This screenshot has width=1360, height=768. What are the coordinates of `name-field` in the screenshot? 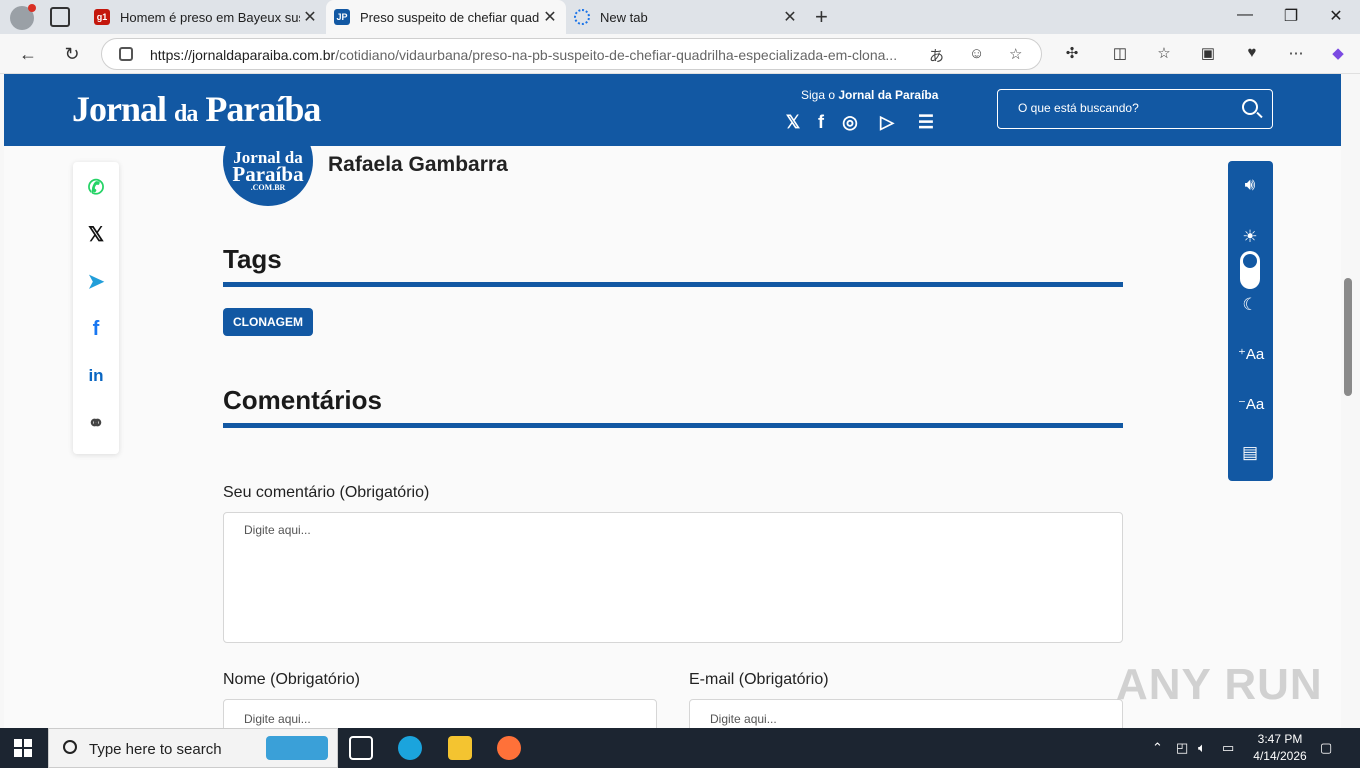 It's located at (440, 713).